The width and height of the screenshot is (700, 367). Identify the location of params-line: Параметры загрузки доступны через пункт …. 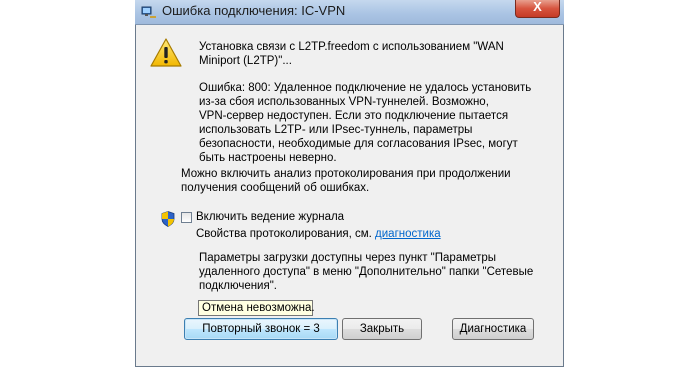
(348, 258).